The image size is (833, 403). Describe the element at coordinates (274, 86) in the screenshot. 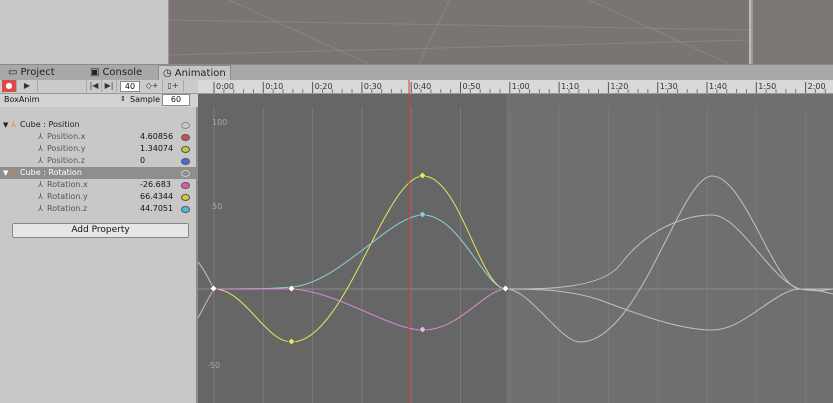

I see `ruler-tick-label: 0:10` at that location.